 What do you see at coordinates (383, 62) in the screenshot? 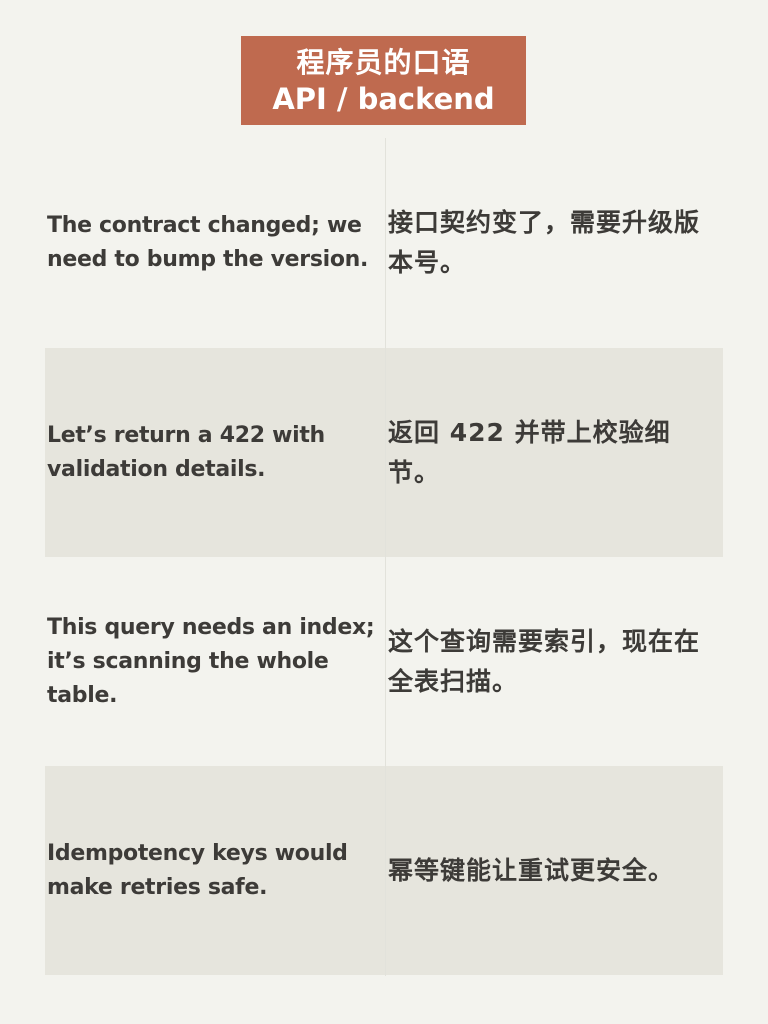
I see `title-chinese: 程序员的口语` at bounding box center [383, 62].